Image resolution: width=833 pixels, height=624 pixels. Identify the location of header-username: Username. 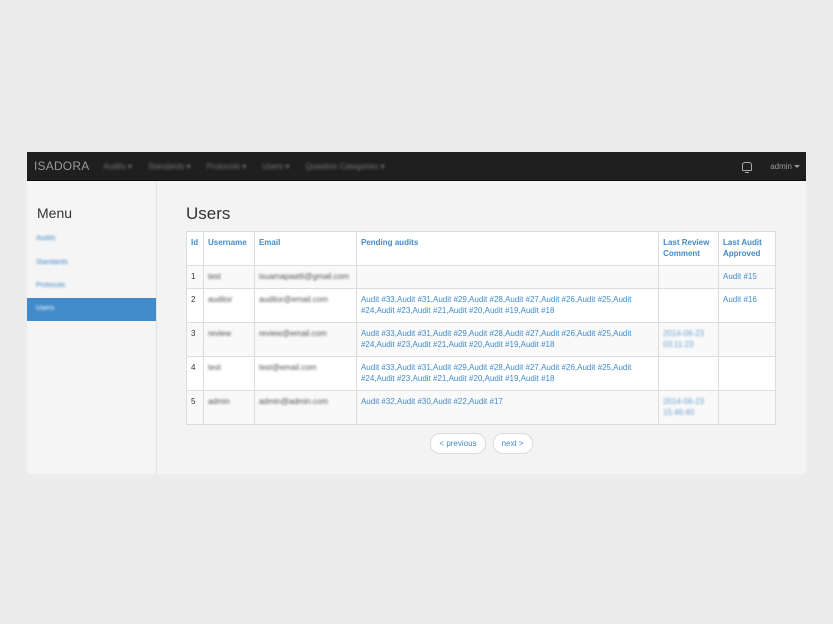
(228, 248).